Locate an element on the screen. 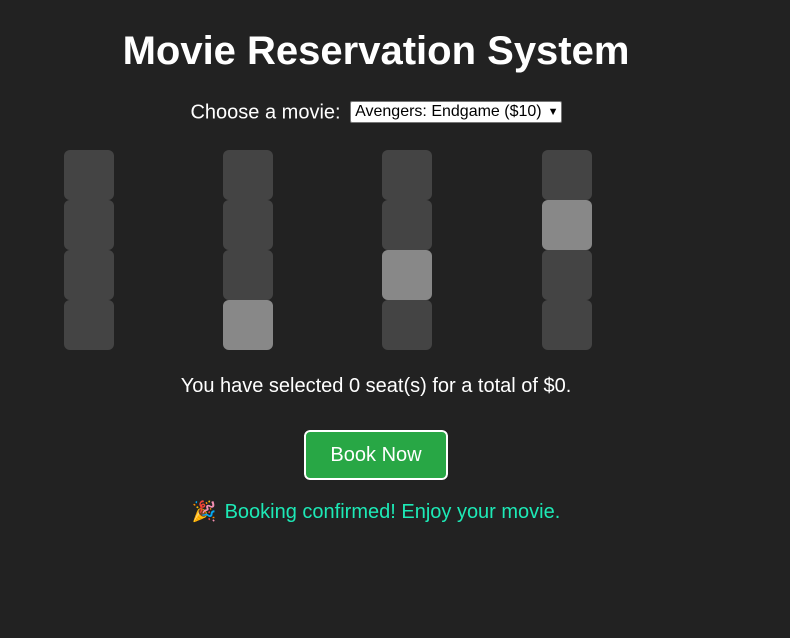 The height and width of the screenshot is (638, 790). seat-1-4-available is located at coordinates (89, 325).